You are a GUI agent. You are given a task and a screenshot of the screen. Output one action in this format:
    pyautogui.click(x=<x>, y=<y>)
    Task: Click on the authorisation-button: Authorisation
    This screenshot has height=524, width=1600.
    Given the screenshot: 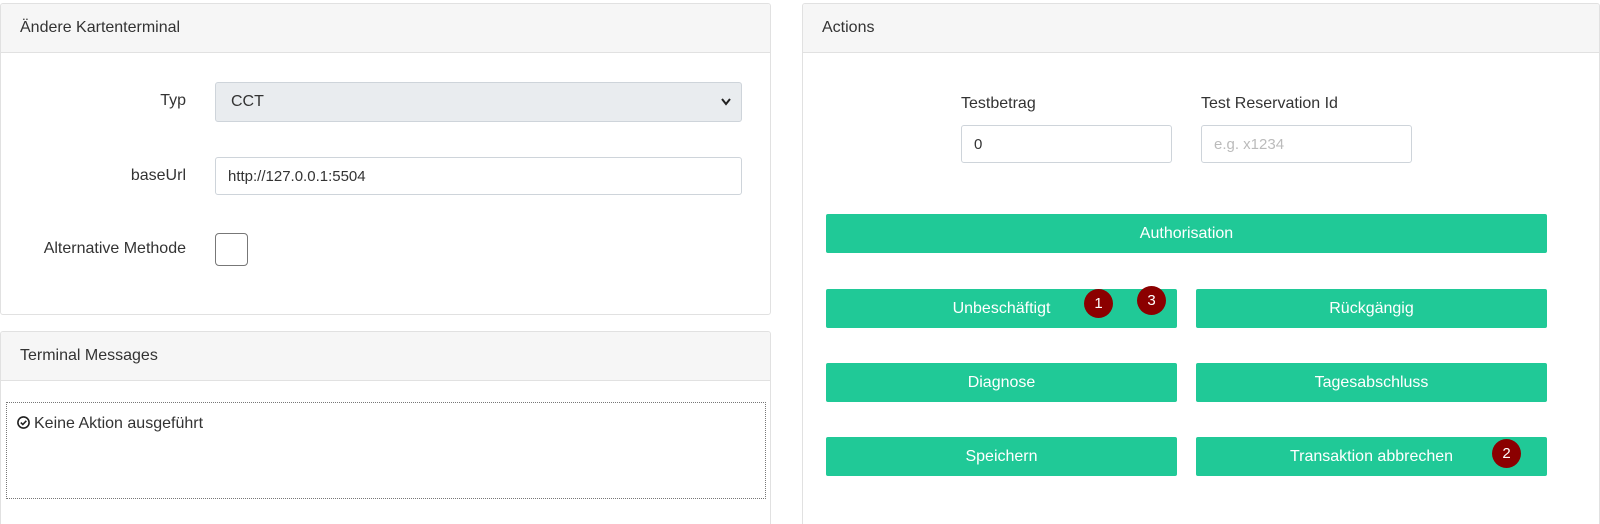 What is the action you would take?
    pyautogui.click(x=1186, y=233)
    